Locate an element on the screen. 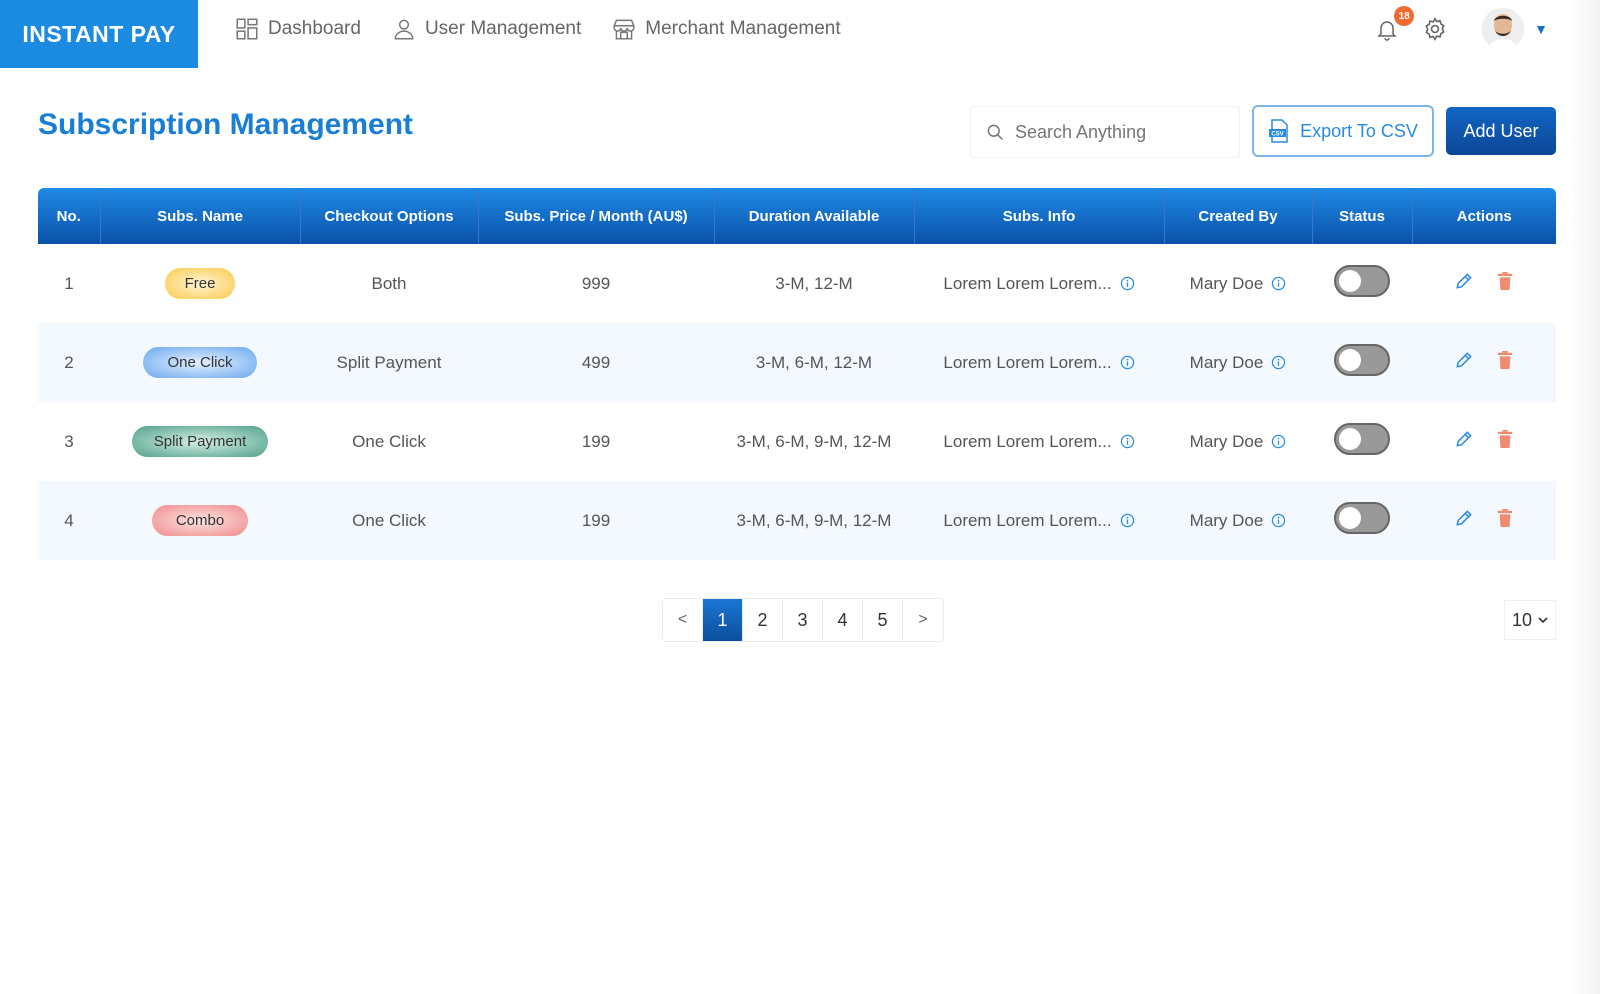 The width and height of the screenshot is (1600, 994). subs-price: 499 is located at coordinates (596, 362).